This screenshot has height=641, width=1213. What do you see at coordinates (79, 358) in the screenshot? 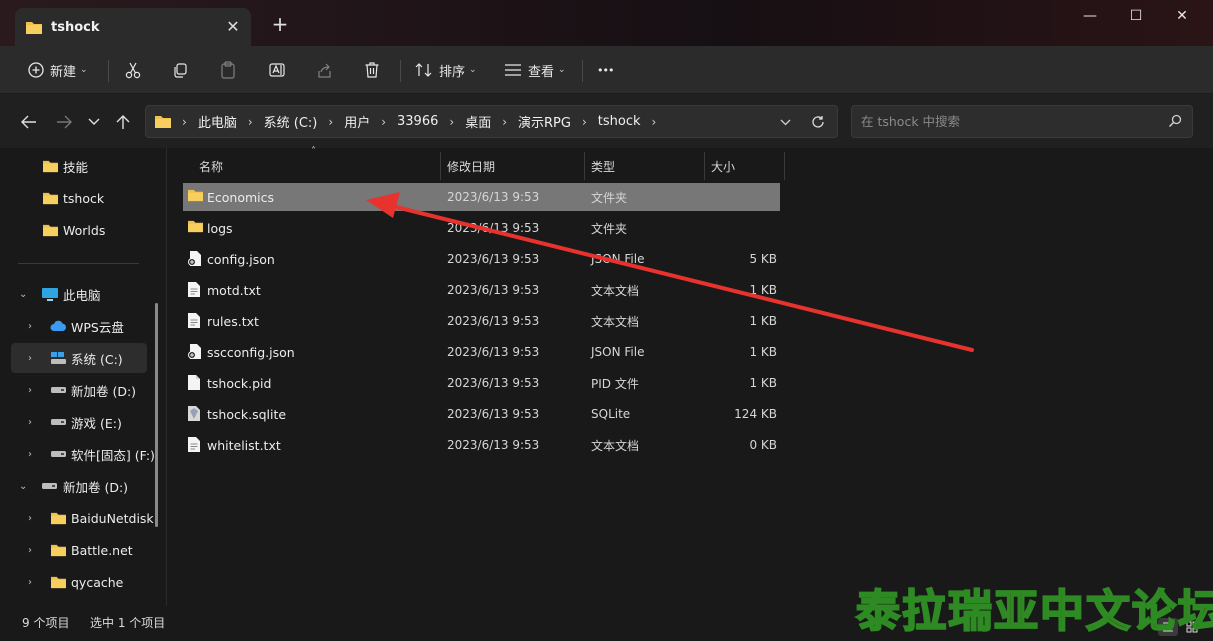
I see `sidebar-item-system-c: › 系统 (C:)` at bounding box center [79, 358].